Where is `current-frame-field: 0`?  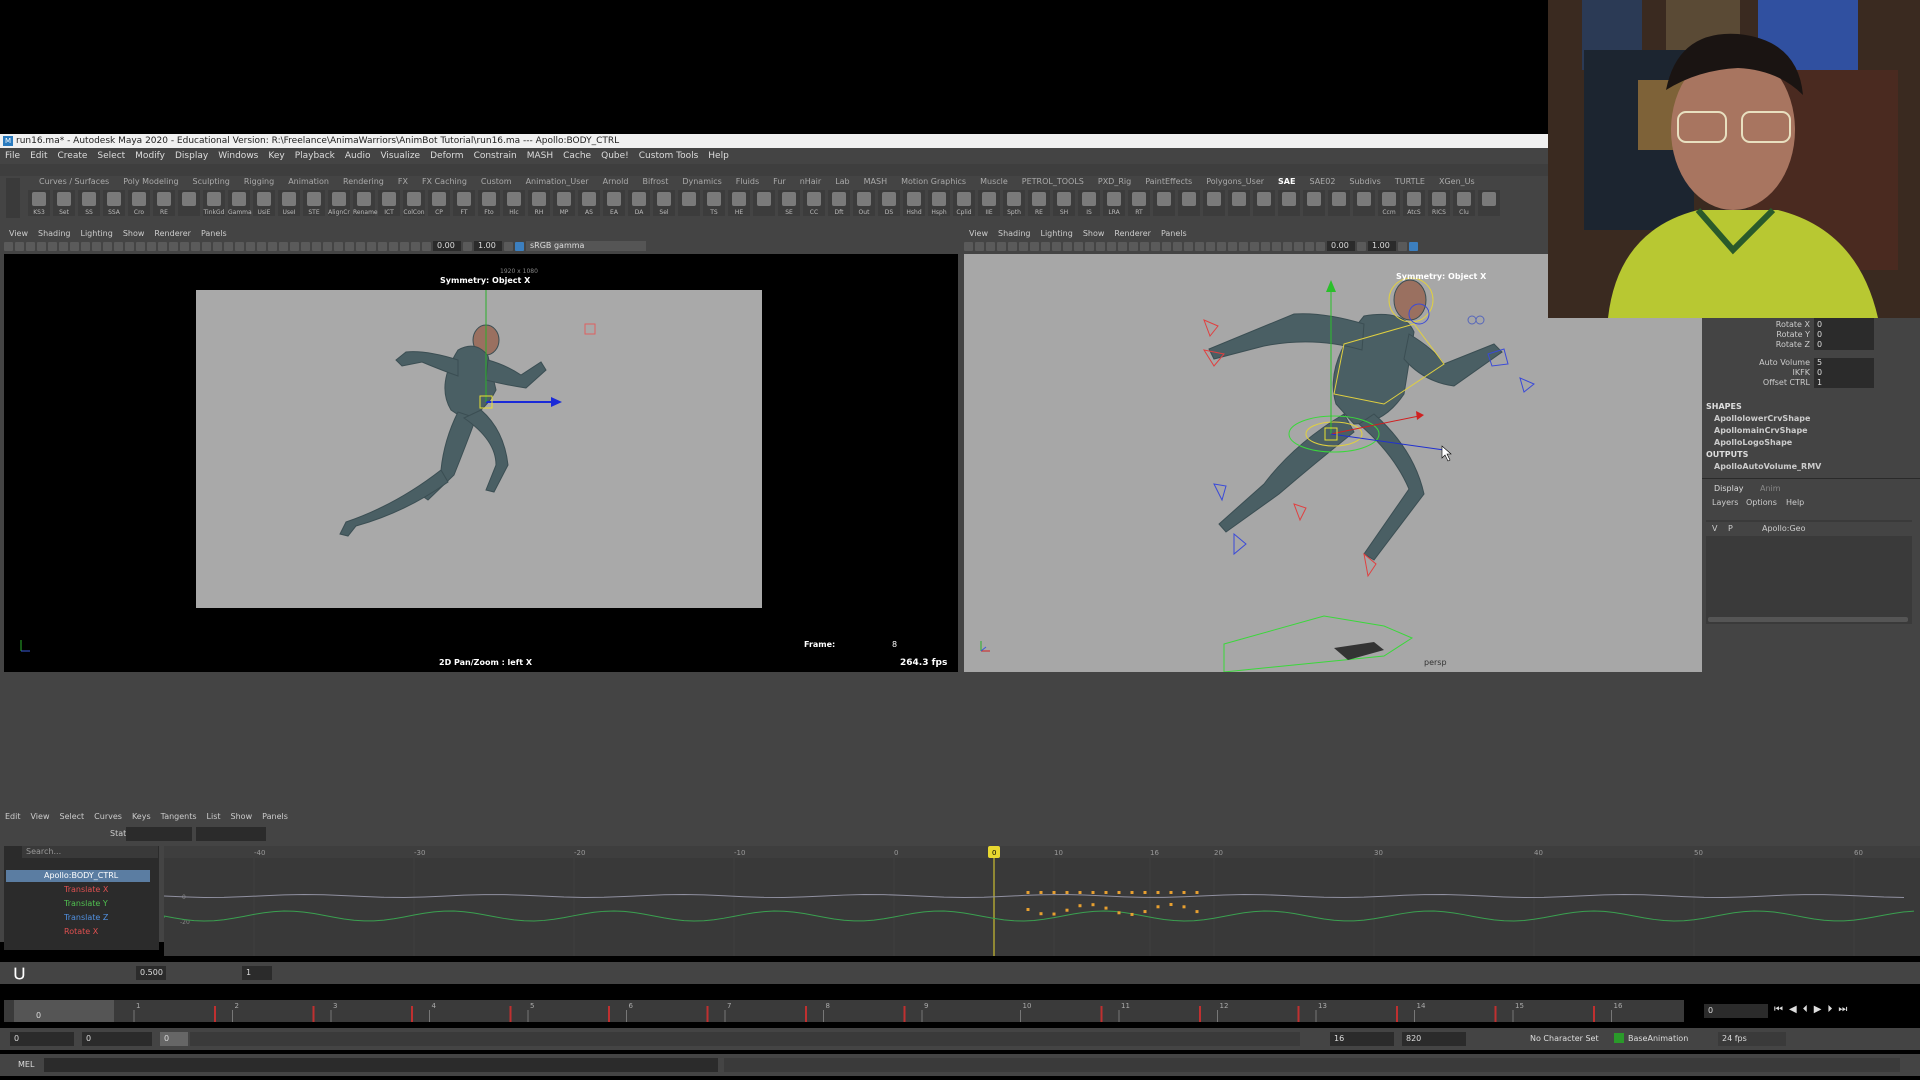
current-frame-field: 0 is located at coordinates (1736, 1011).